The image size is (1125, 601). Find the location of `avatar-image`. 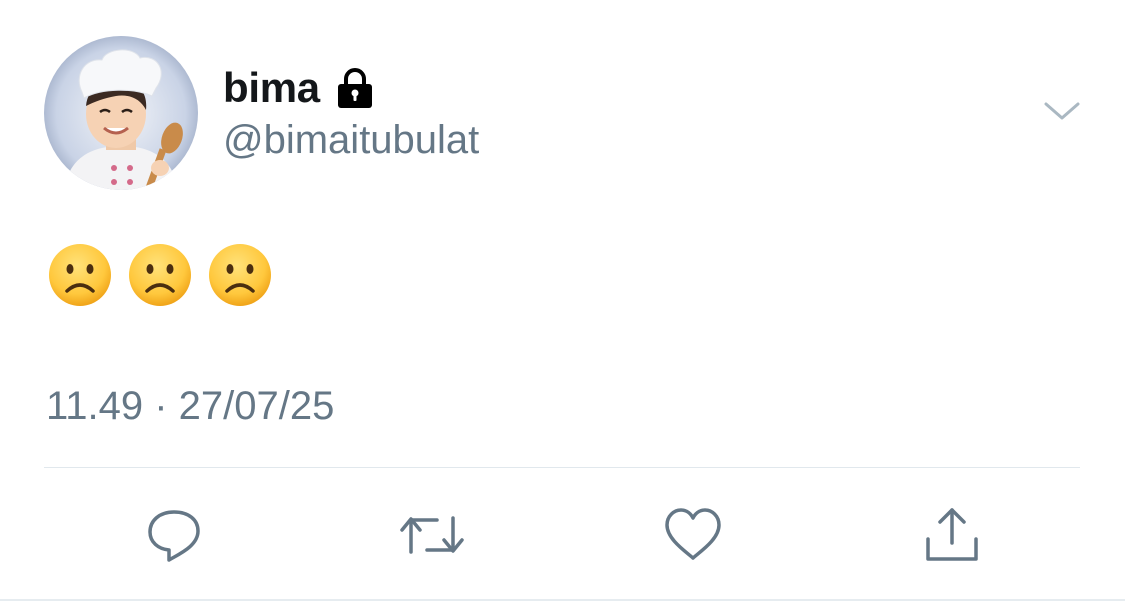

avatar-image is located at coordinates (121, 113).